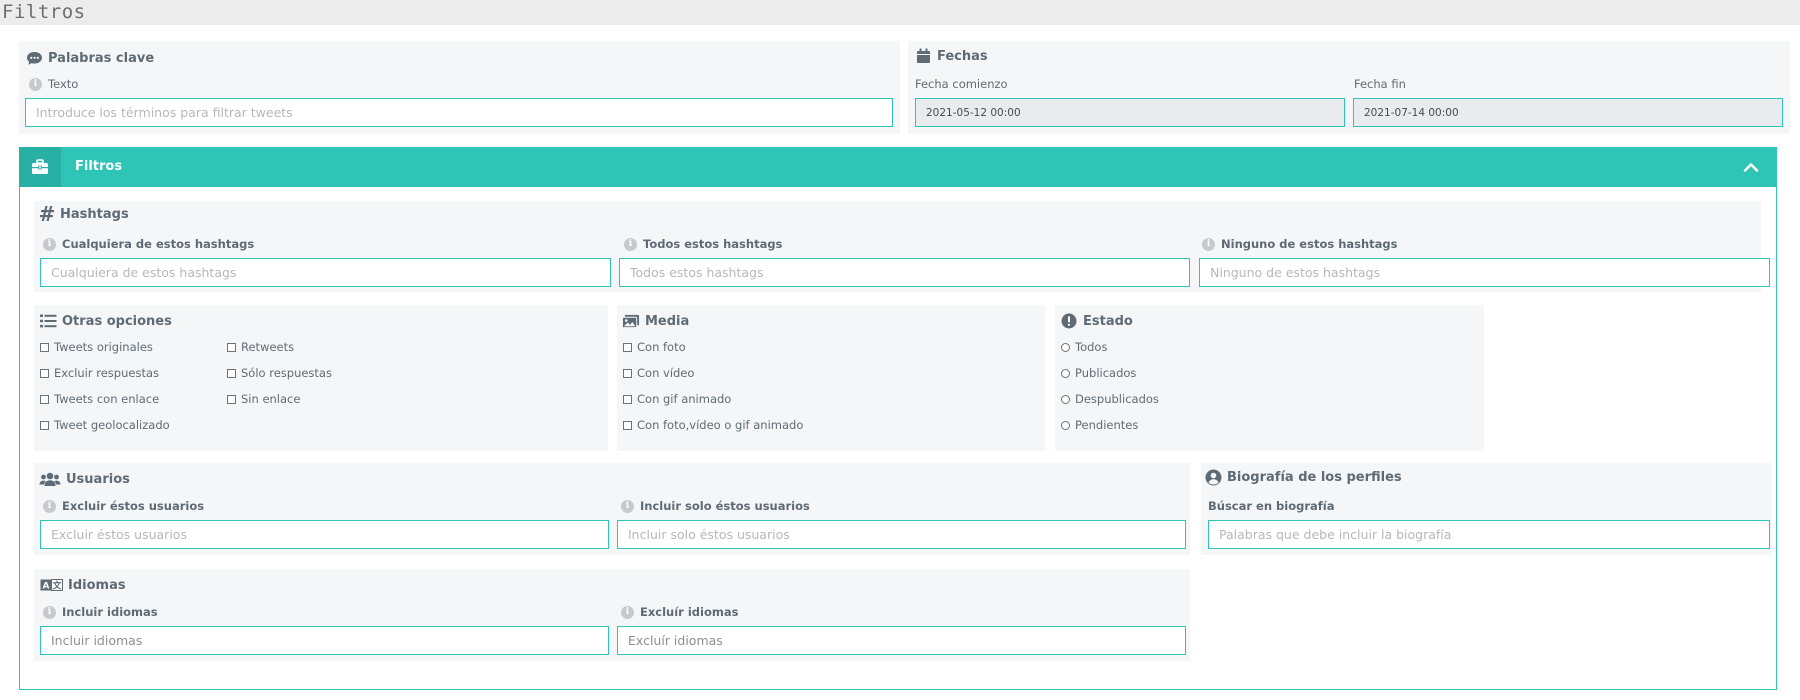 The width and height of the screenshot is (1800, 700). What do you see at coordinates (904, 272) in the screenshot?
I see `all-hashtags-input: Todos estos hashtags` at bounding box center [904, 272].